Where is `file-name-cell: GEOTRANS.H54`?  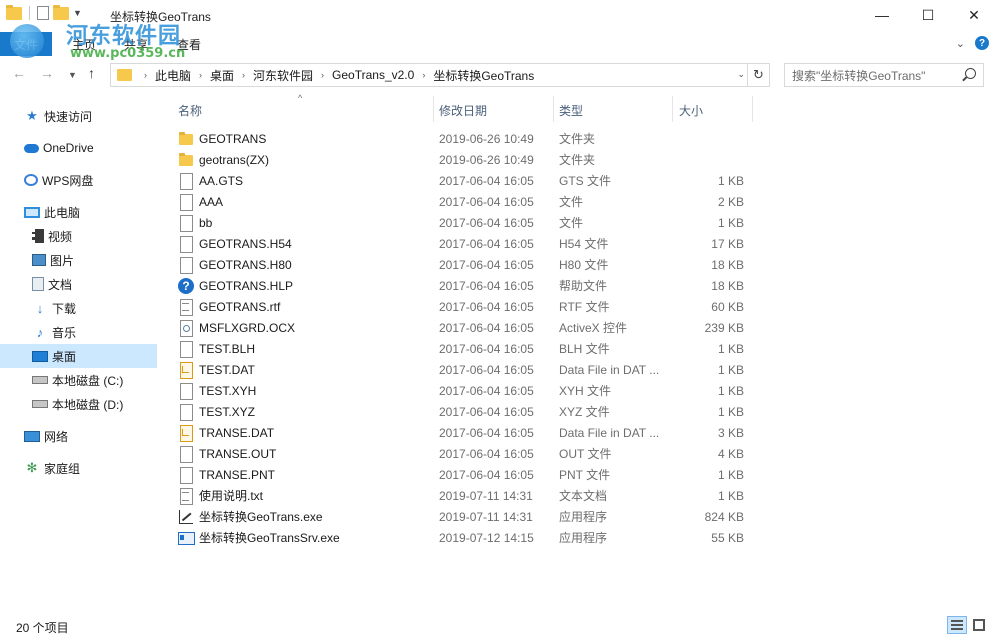
file-name-cell: GEOTRANS.H54 is located at coordinates (235, 244).